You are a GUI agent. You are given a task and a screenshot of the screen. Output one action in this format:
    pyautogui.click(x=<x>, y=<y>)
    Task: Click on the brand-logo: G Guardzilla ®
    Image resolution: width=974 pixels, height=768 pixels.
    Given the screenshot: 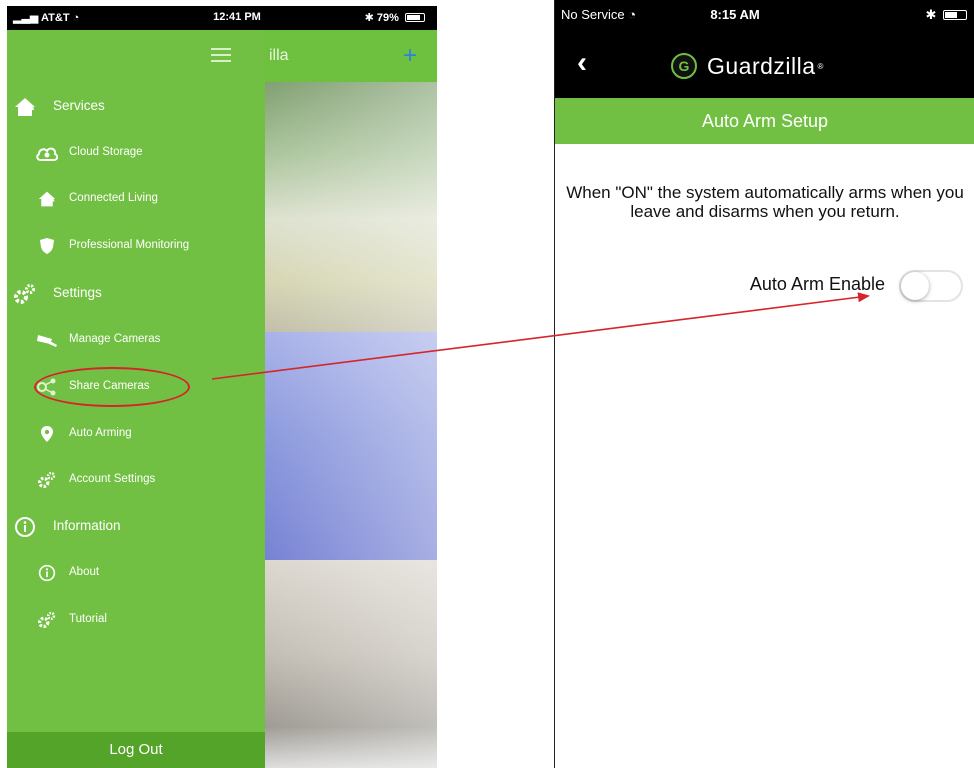 What is the action you would take?
    pyautogui.click(x=747, y=66)
    